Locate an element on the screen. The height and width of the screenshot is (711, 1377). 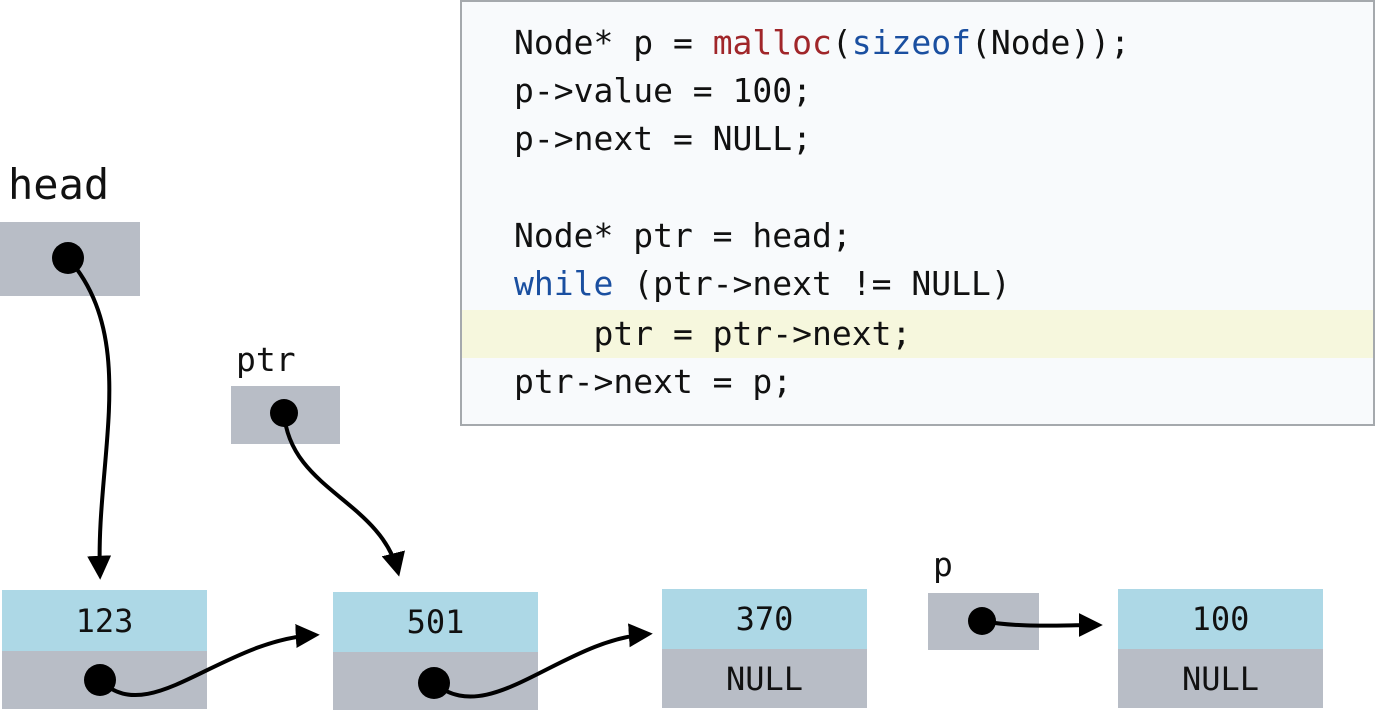
head-label: head is located at coordinates (59, 184).